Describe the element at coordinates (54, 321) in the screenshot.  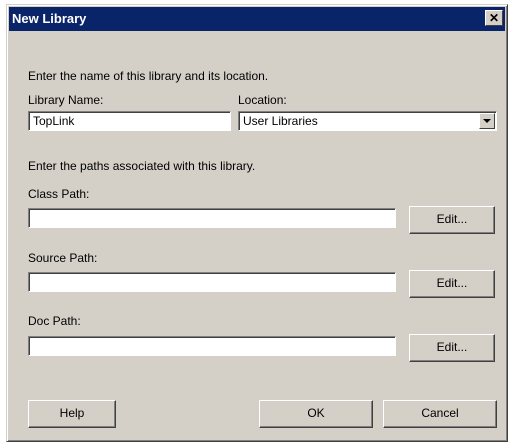
I see `doc-path-label: Doc Path:` at that location.